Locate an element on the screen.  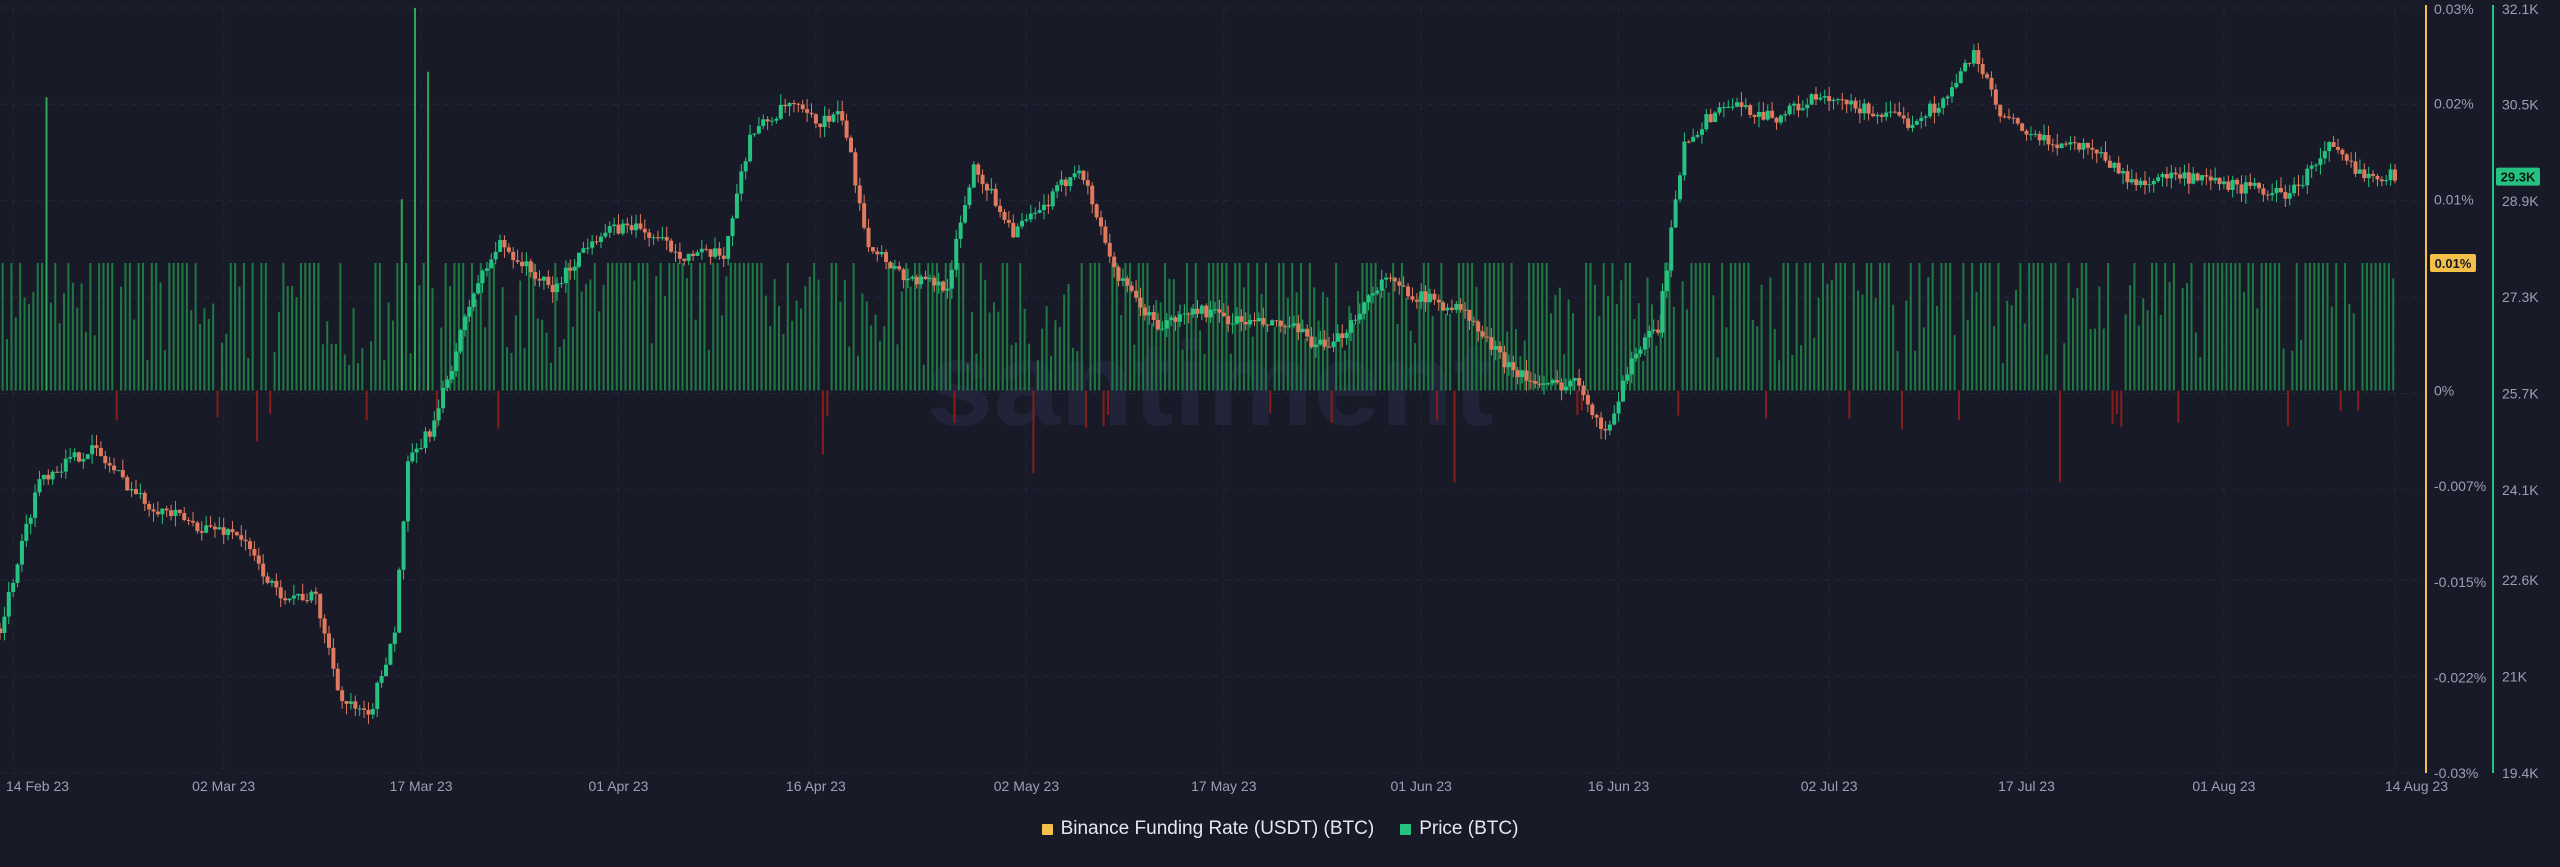
legend-swatch-price is located at coordinates (1406, 829).